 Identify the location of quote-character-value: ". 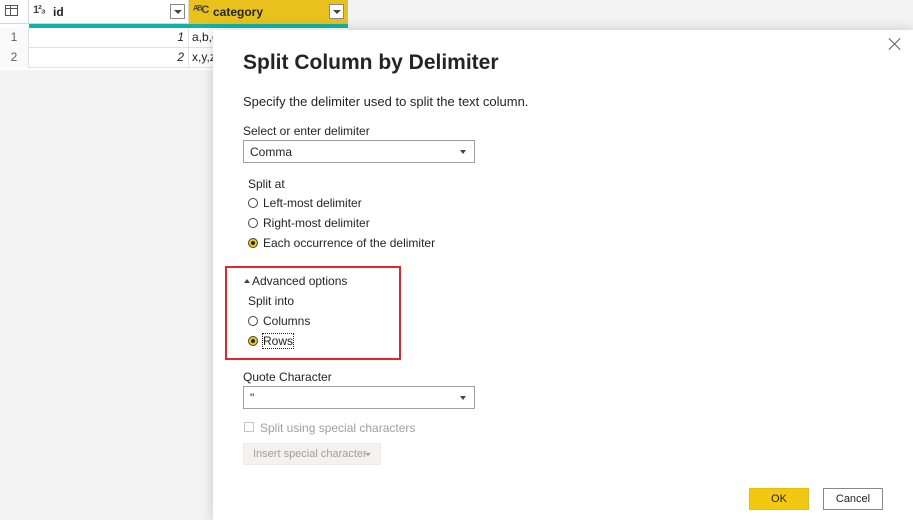
(252, 398).